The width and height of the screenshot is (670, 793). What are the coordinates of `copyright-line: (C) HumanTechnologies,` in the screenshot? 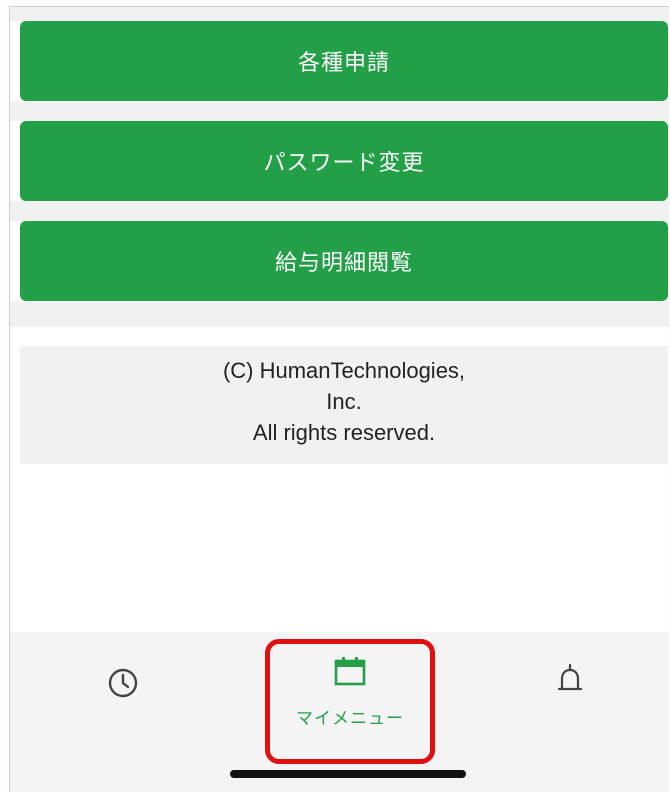 It's located at (344, 370).